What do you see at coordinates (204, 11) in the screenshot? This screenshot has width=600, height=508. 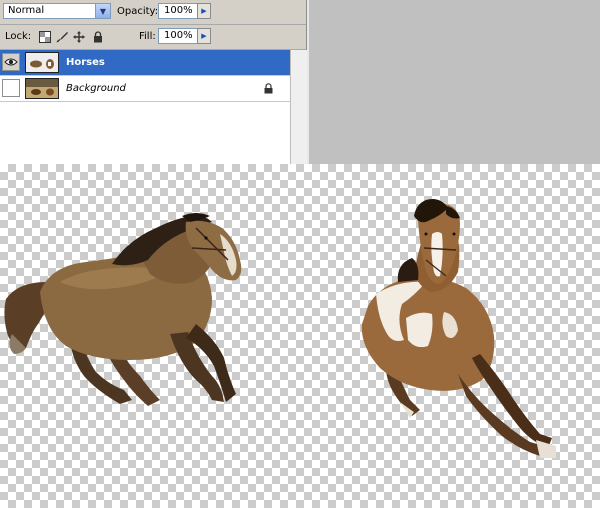 I see `opacity-slider-button: ▶` at bounding box center [204, 11].